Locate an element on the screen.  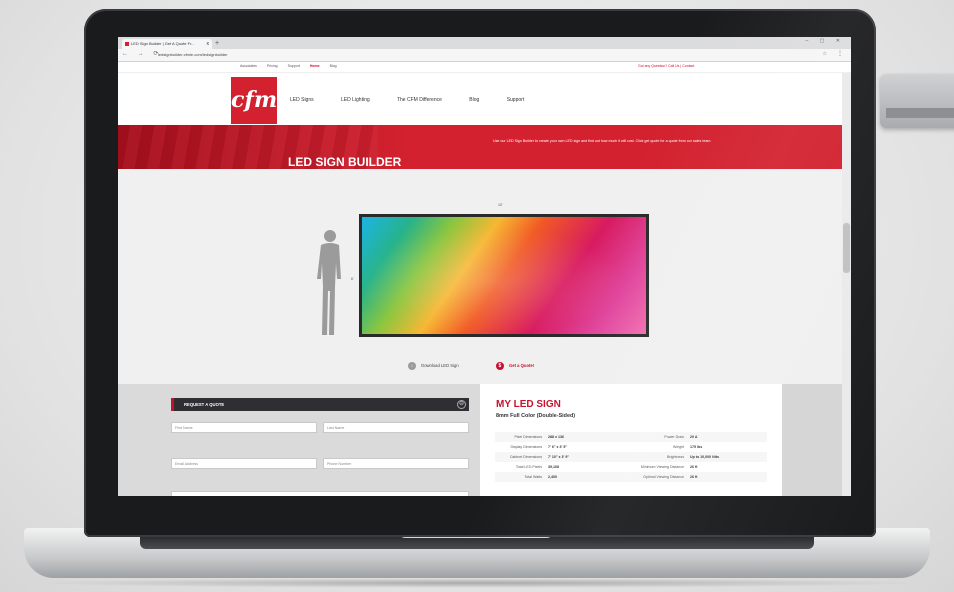
scrollbar-thumb is located at coordinates (846, 248).